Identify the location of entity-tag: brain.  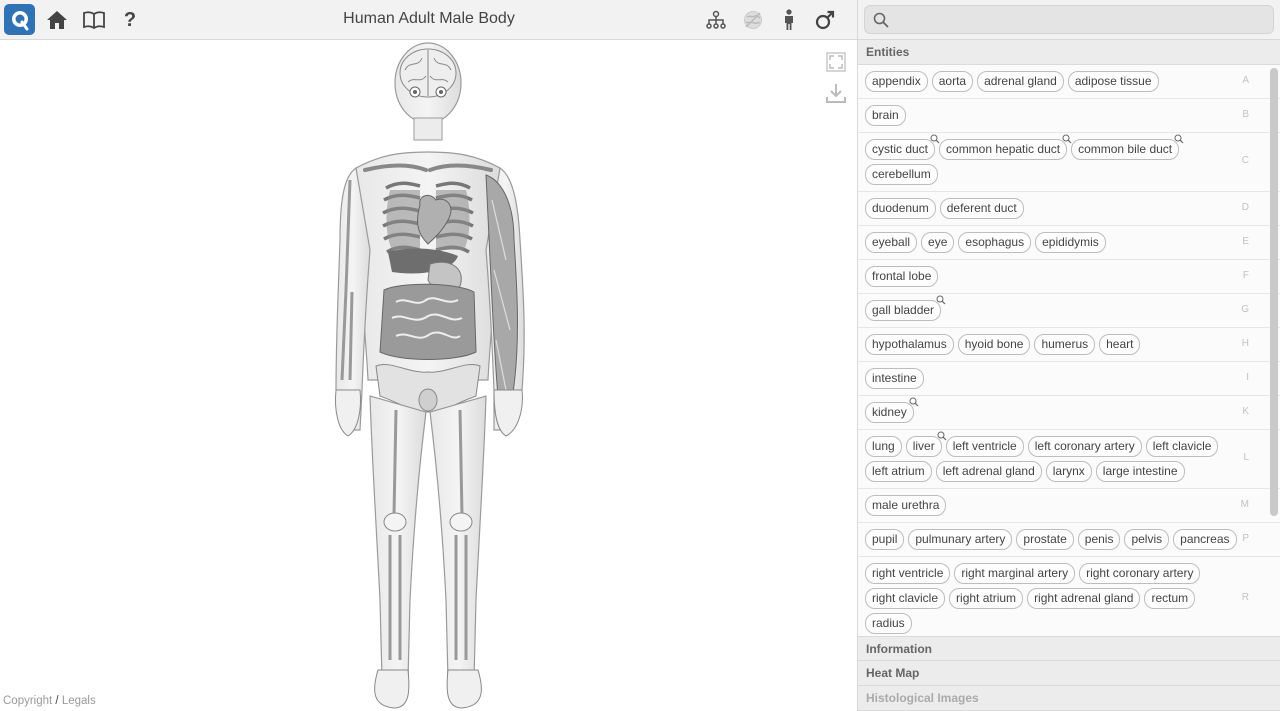
(885, 115).